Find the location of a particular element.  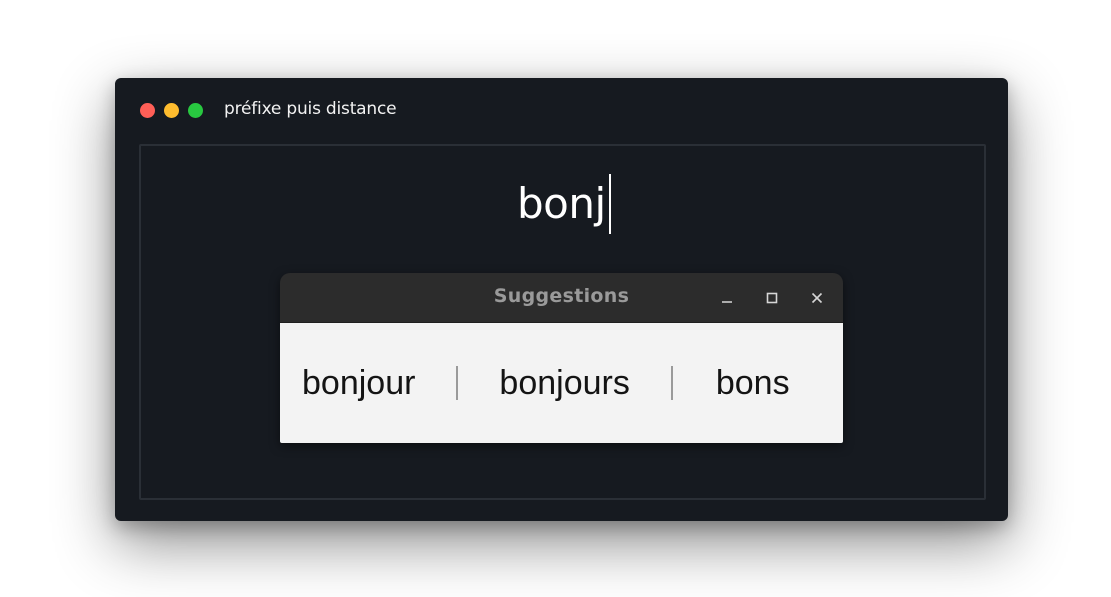

popup-maximize-button is located at coordinates (772, 298).